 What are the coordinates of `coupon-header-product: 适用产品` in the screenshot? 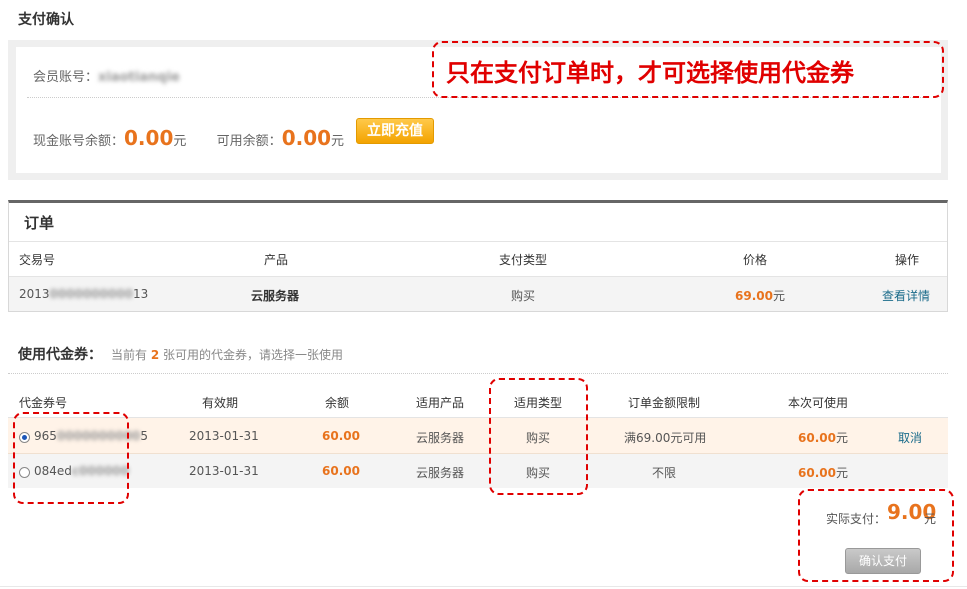 It's located at (440, 403).